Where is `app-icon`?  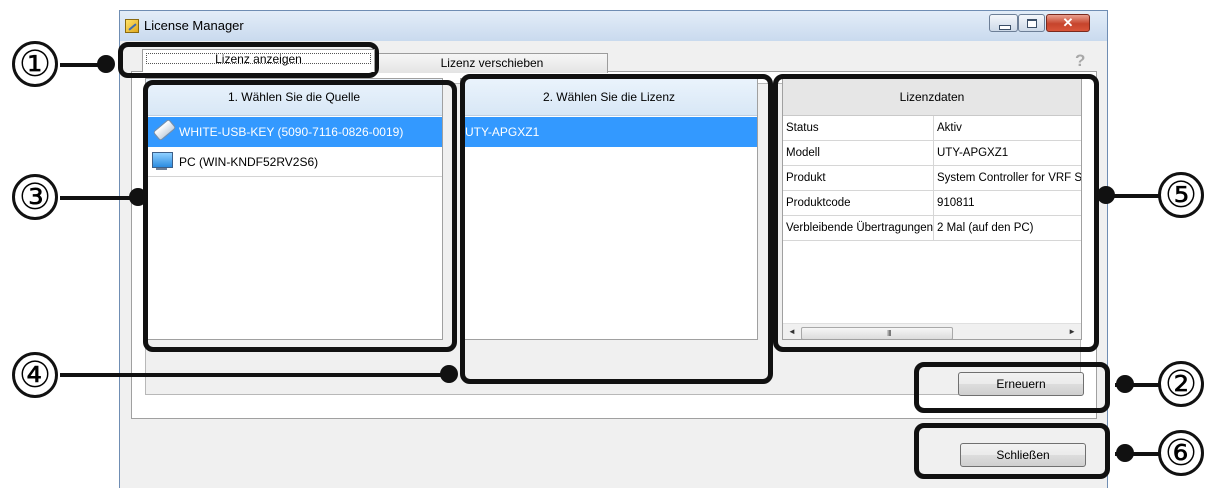
app-icon is located at coordinates (132, 26).